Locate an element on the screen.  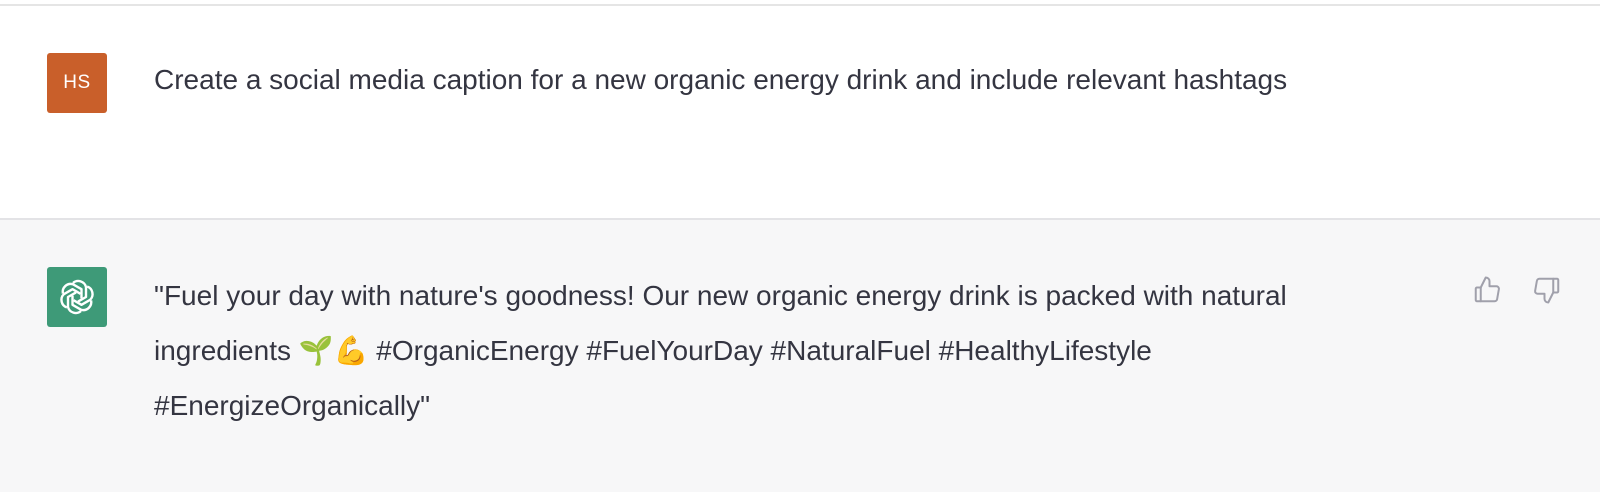
assistant-avatar is located at coordinates (77, 297).